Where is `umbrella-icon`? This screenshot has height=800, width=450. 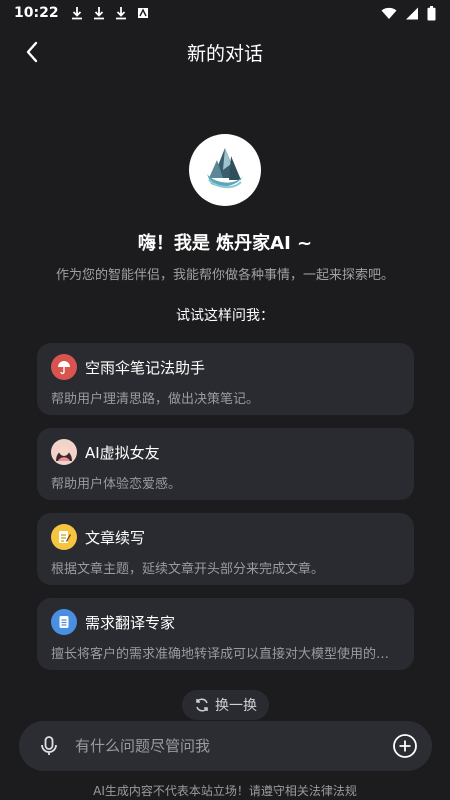 umbrella-icon is located at coordinates (64, 367).